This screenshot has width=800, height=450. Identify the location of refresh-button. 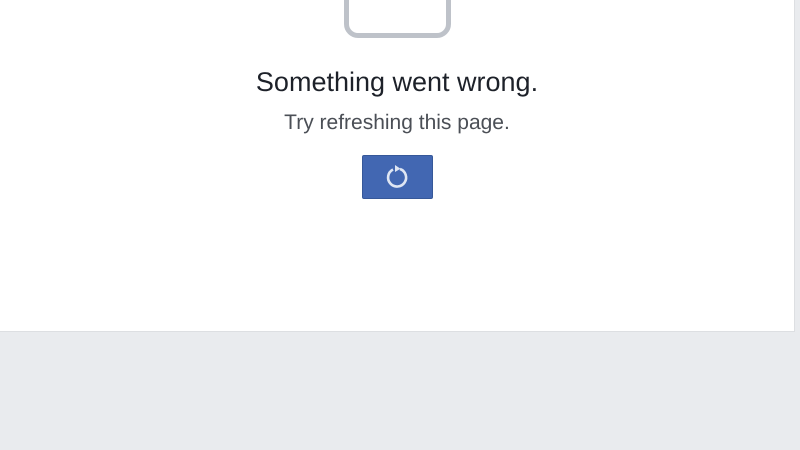
(397, 177).